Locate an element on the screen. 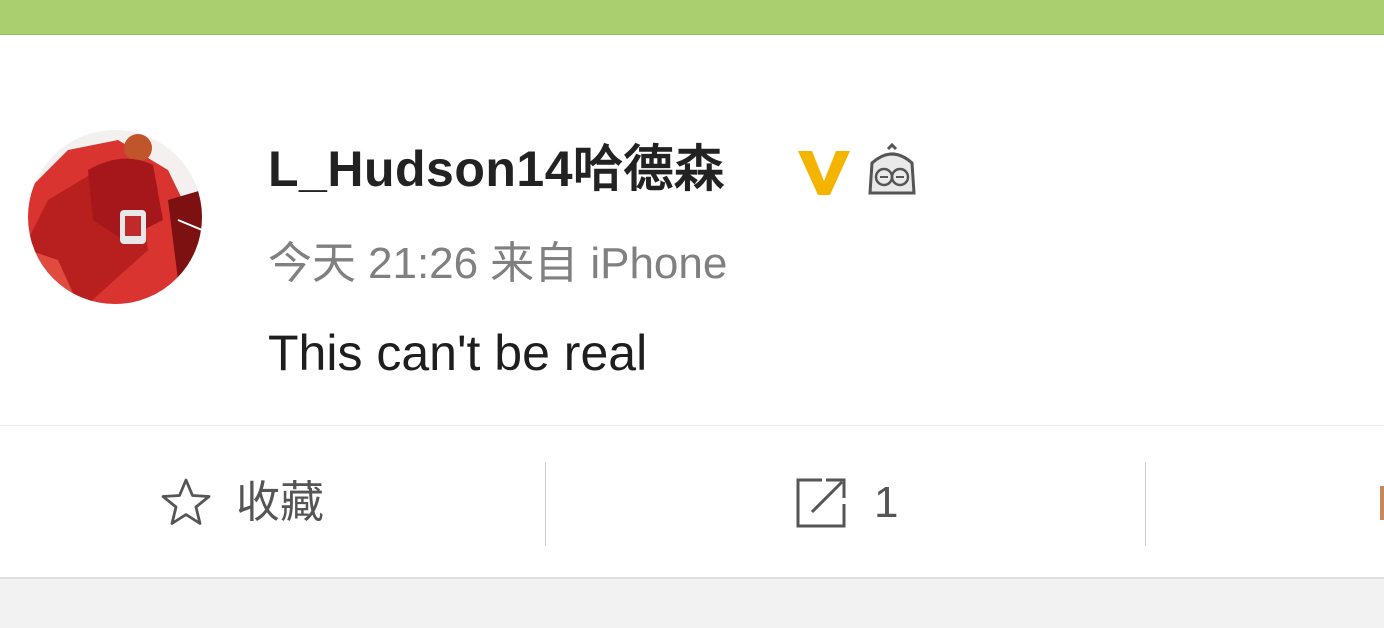  username: L_Hudson14哈德森 is located at coordinates (496, 169).